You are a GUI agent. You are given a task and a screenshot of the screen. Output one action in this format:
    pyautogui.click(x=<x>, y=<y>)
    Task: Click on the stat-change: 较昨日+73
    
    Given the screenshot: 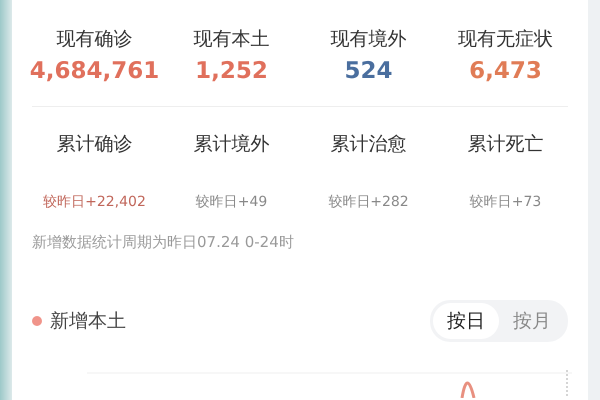 What is the action you would take?
    pyautogui.click(x=506, y=202)
    